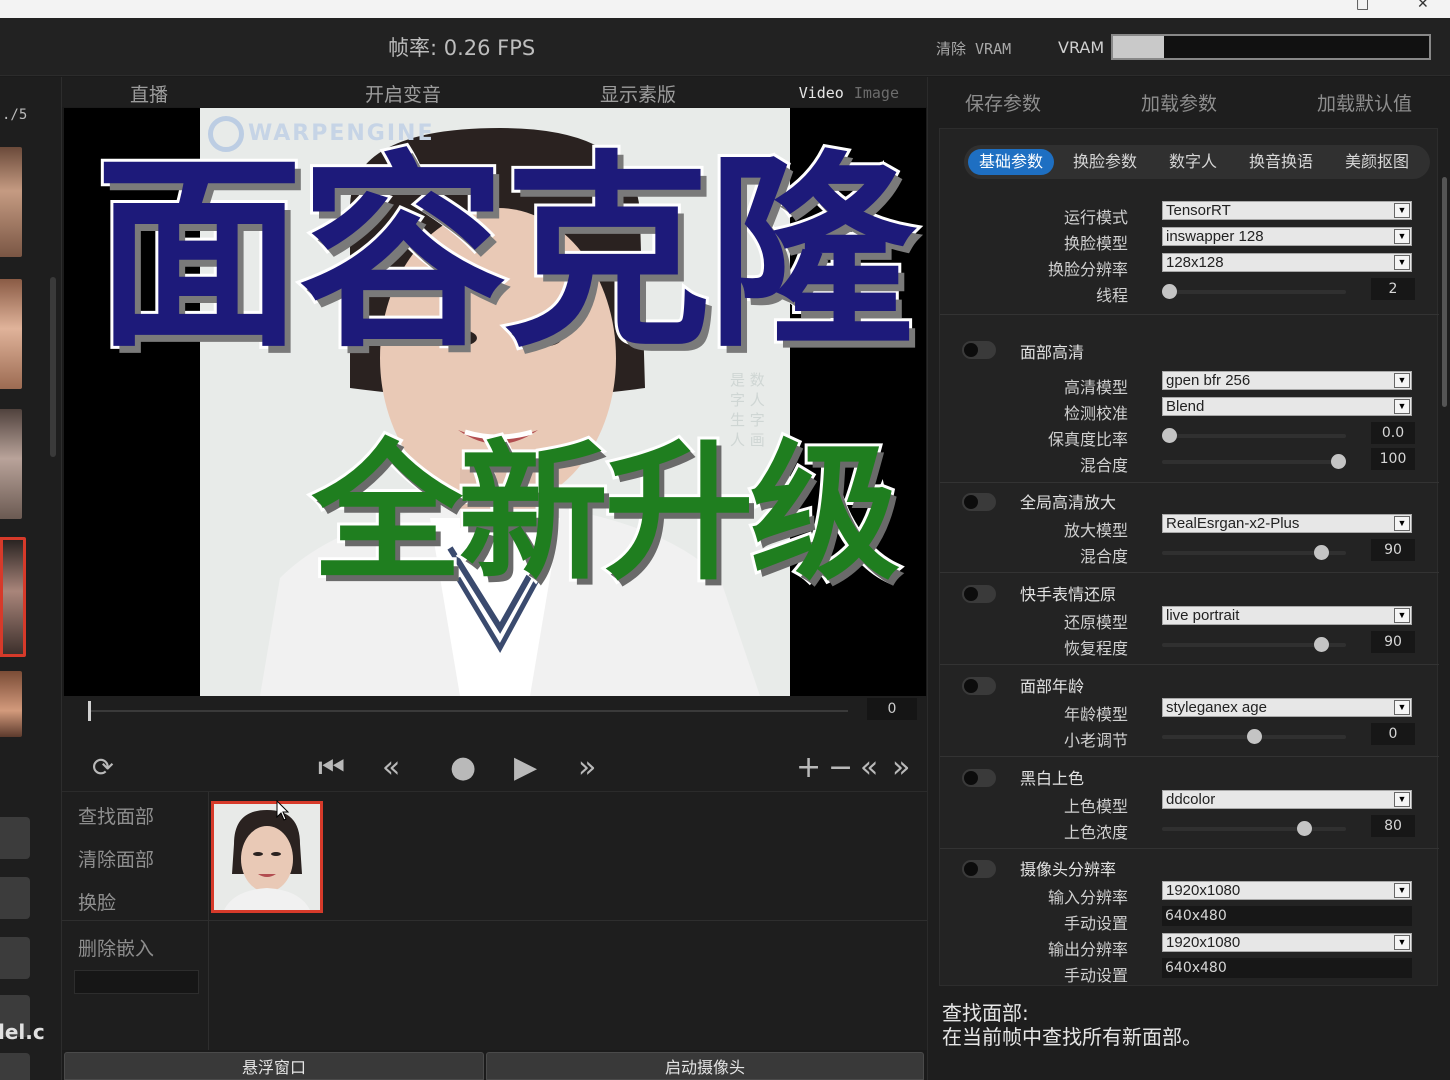 Image resolution: width=1450 pixels, height=1080 pixels. What do you see at coordinates (468, 711) in the screenshot?
I see `timeline-track` at bounding box center [468, 711].